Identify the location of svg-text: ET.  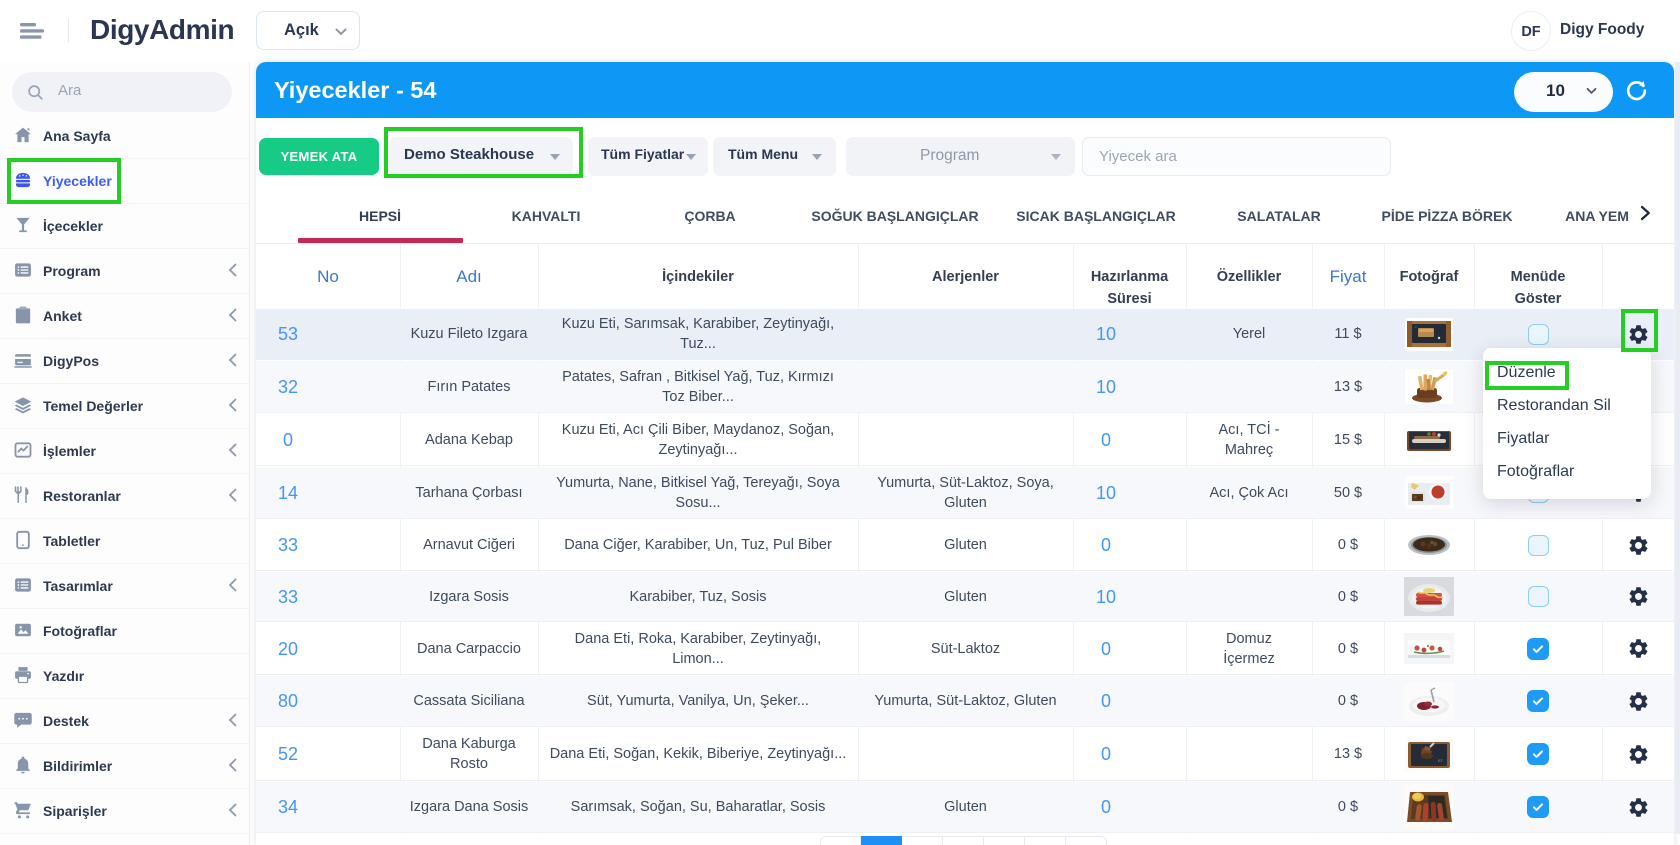
(1441, 760).